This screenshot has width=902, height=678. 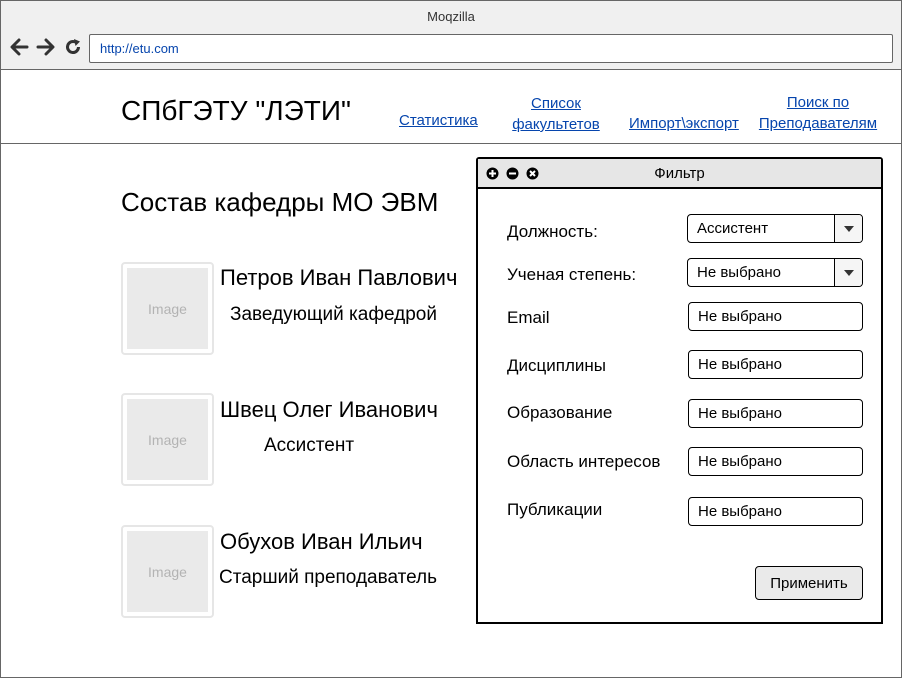 I want to click on degree-select-value: Не выбрано, so click(x=739, y=272).